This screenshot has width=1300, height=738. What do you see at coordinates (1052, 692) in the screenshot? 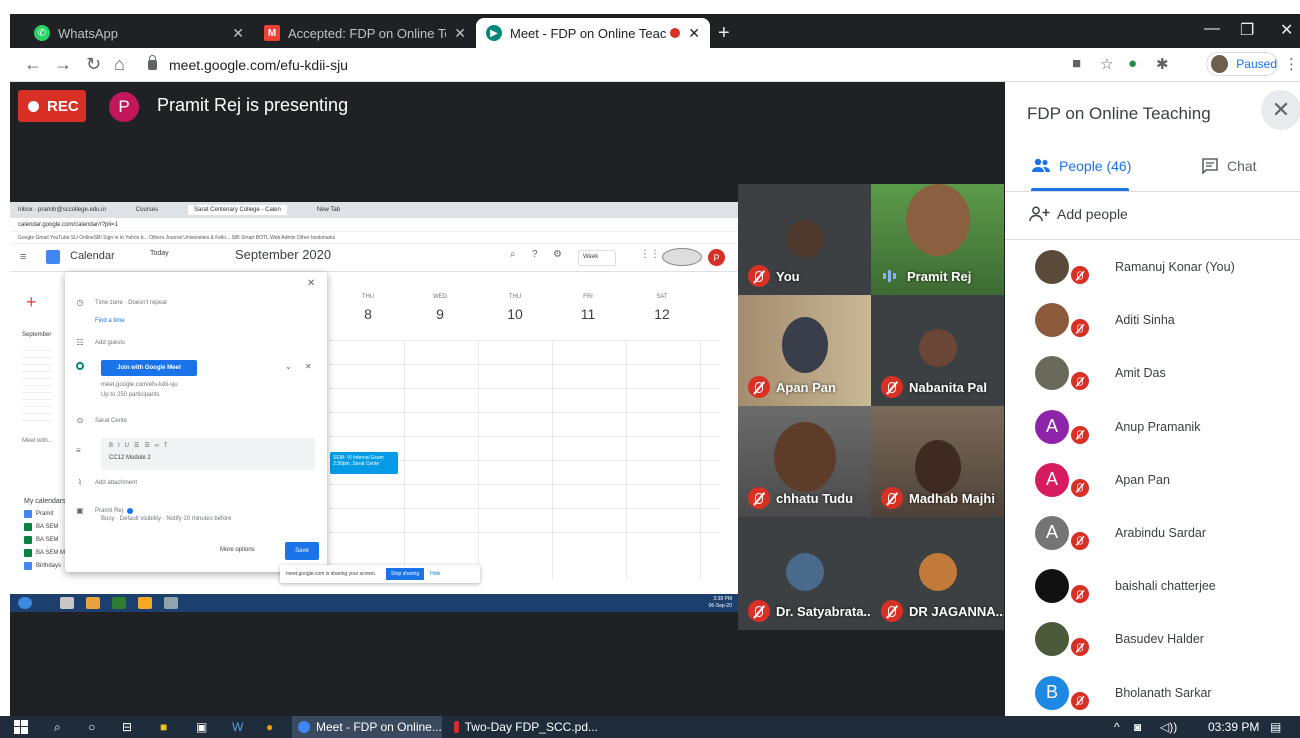
I see `participant-avatar: B` at bounding box center [1052, 692].